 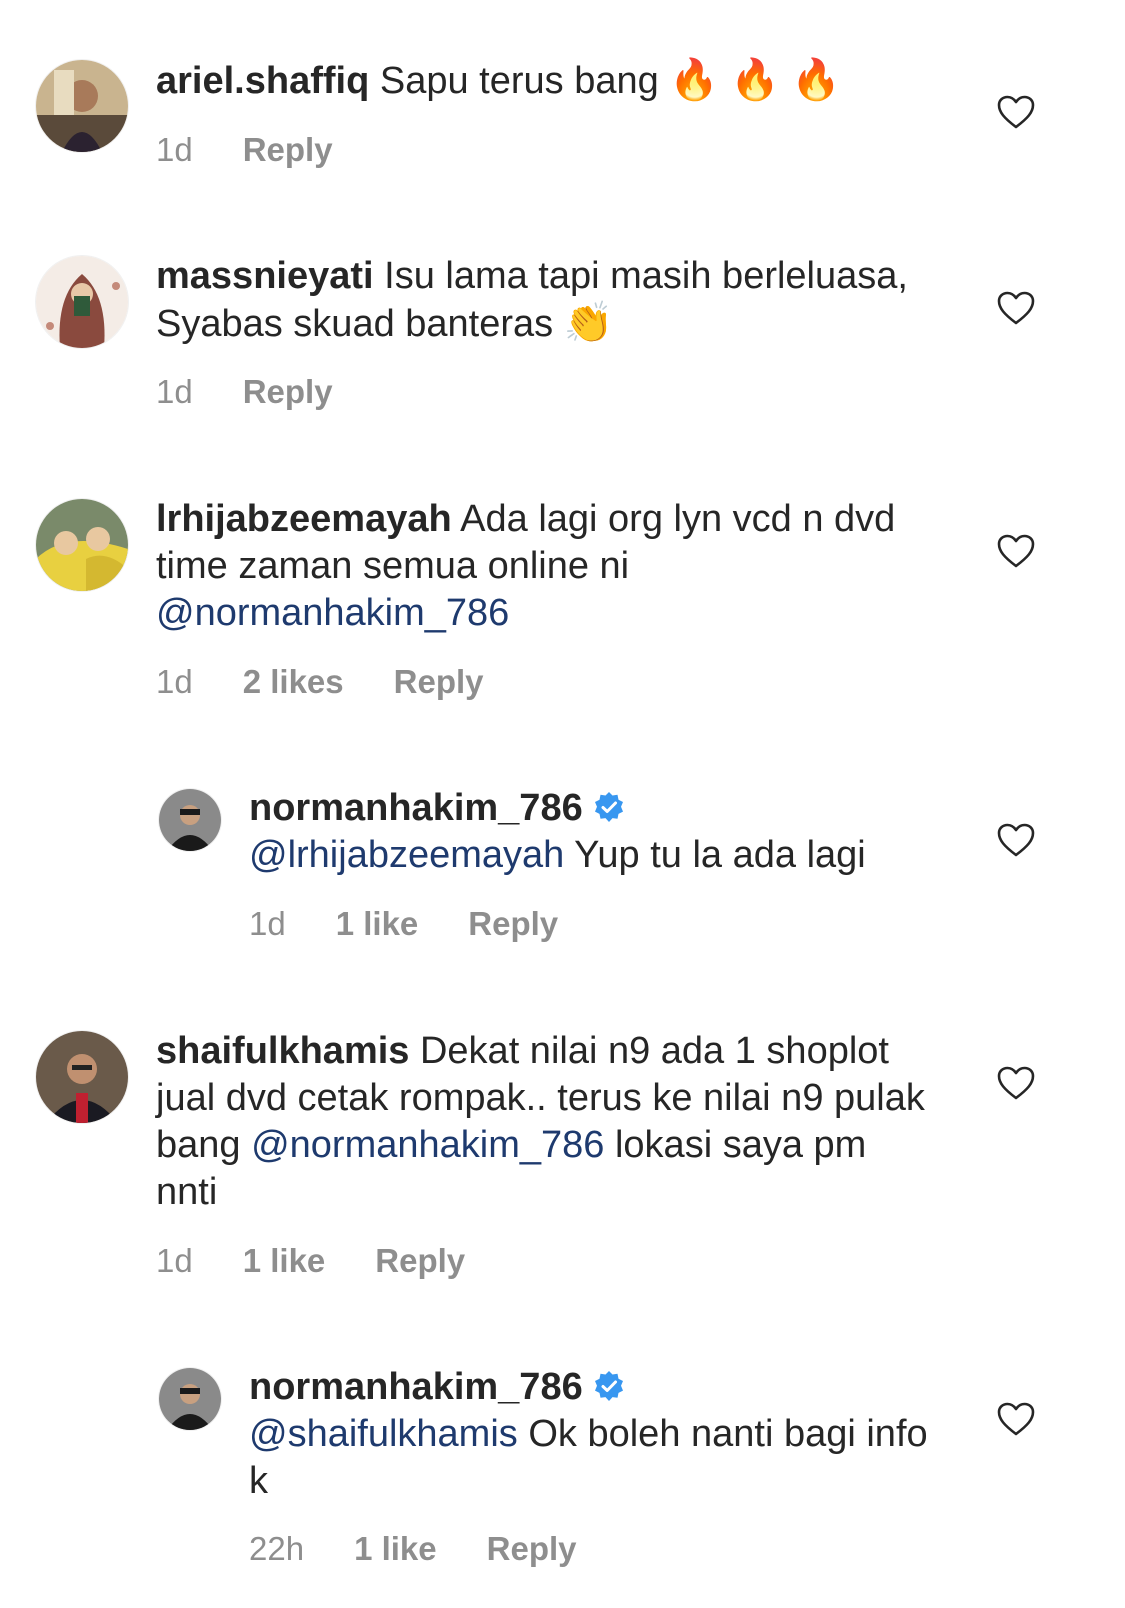 What do you see at coordinates (383, 1434) in the screenshot?
I see `mention-link: @shaifulkhamis` at bounding box center [383, 1434].